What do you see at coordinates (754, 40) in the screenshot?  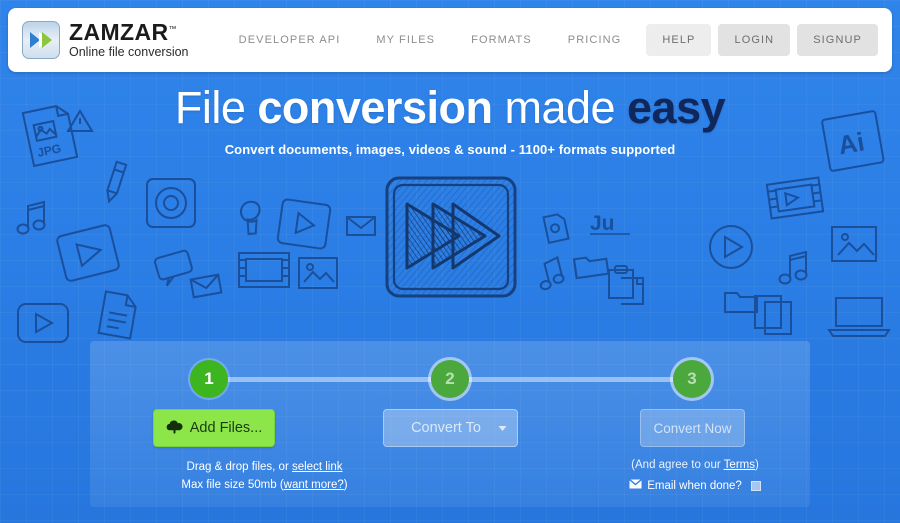 I see `nav-login: LOGIN` at bounding box center [754, 40].